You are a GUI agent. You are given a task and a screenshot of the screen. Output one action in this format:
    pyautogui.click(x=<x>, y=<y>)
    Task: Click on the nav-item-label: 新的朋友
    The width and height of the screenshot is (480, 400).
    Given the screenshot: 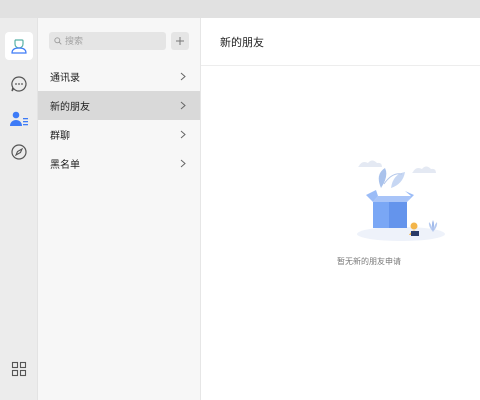 What is the action you would take?
    pyautogui.click(x=70, y=107)
    